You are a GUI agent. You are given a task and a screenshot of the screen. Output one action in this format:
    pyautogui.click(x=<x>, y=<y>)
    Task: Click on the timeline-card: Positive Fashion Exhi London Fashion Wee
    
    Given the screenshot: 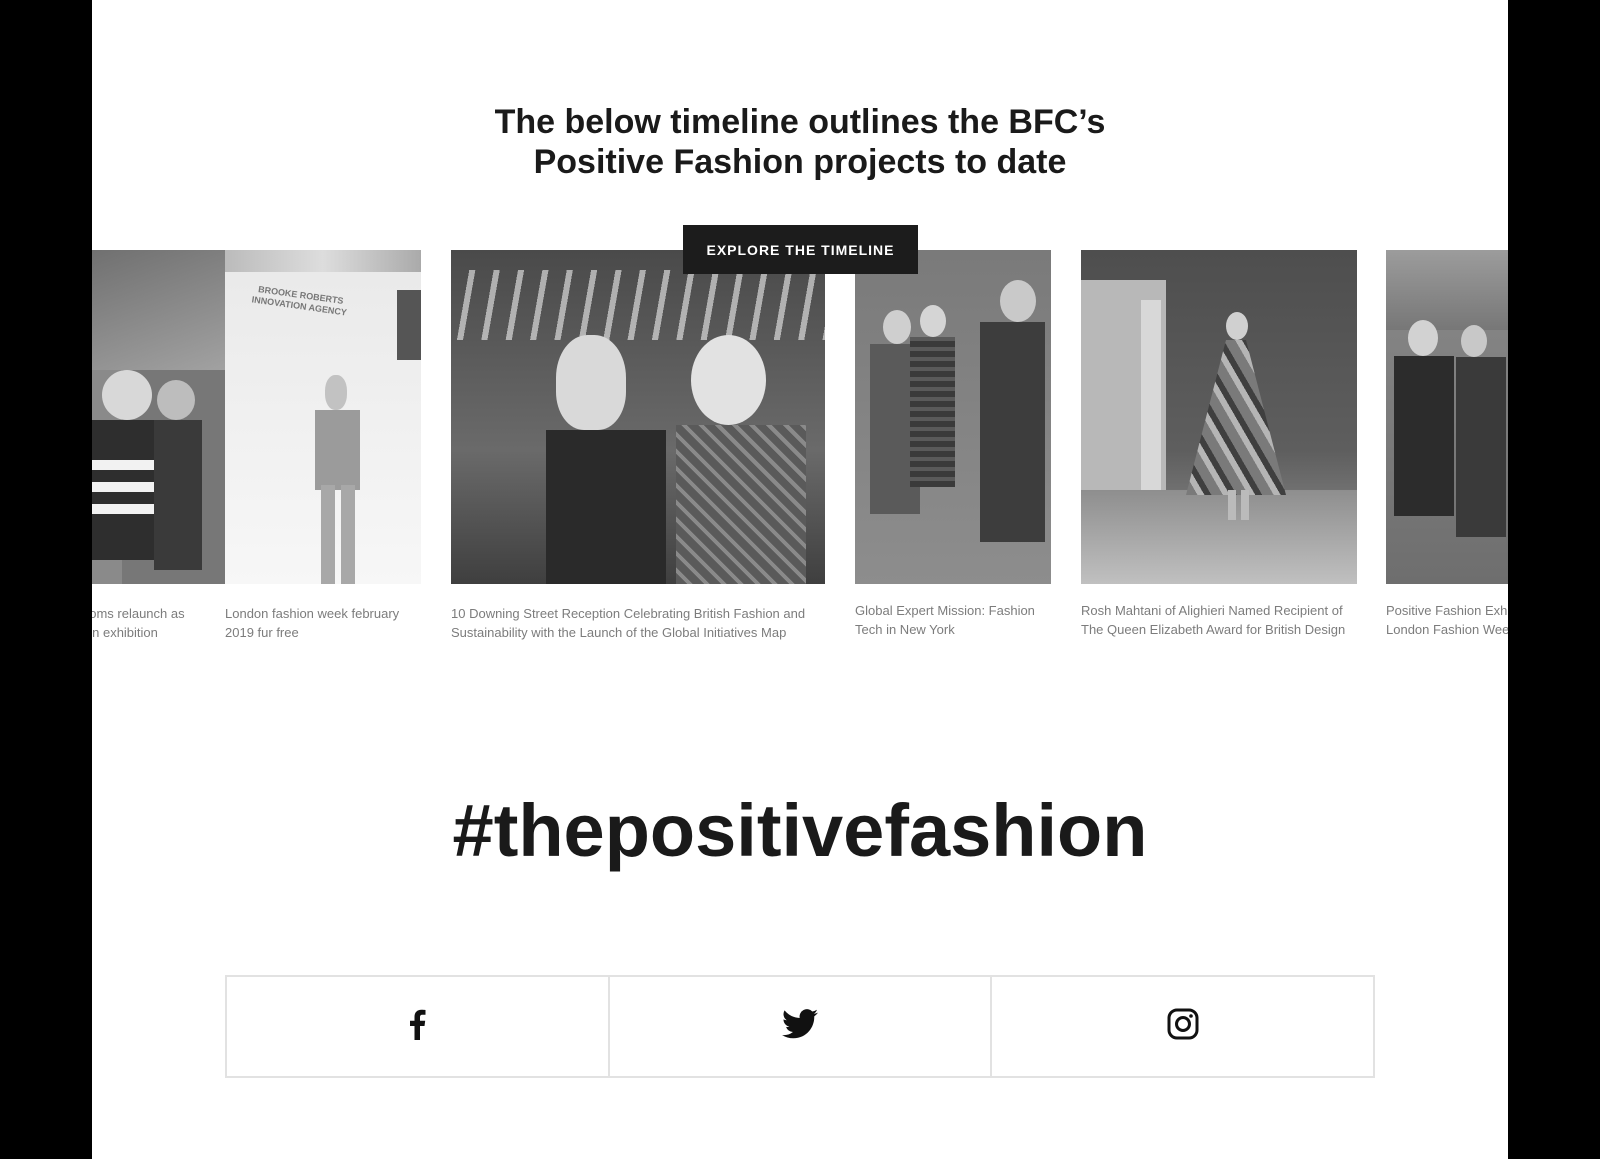 What is the action you would take?
    pyautogui.click(x=1447, y=444)
    